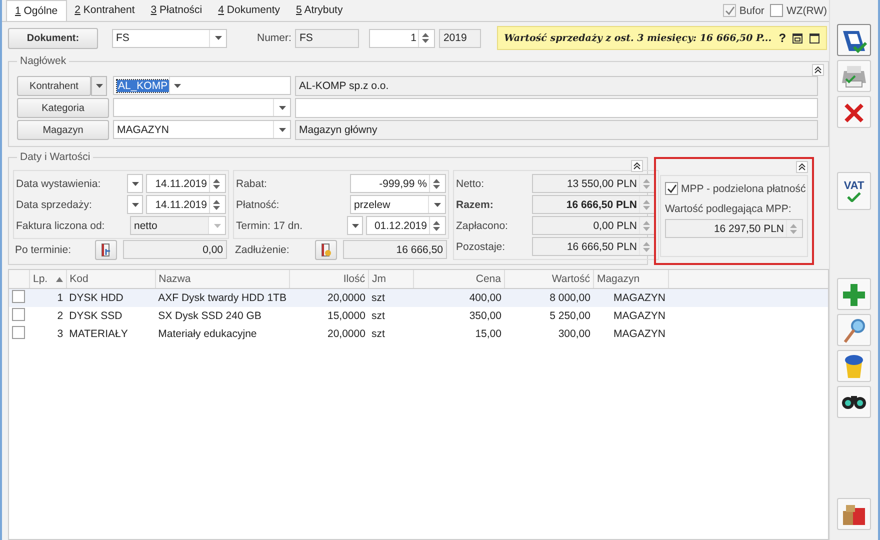  Describe the element at coordinates (594, 183) in the screenshot. I see `total-field: 13 550,00 PLN` at that location.